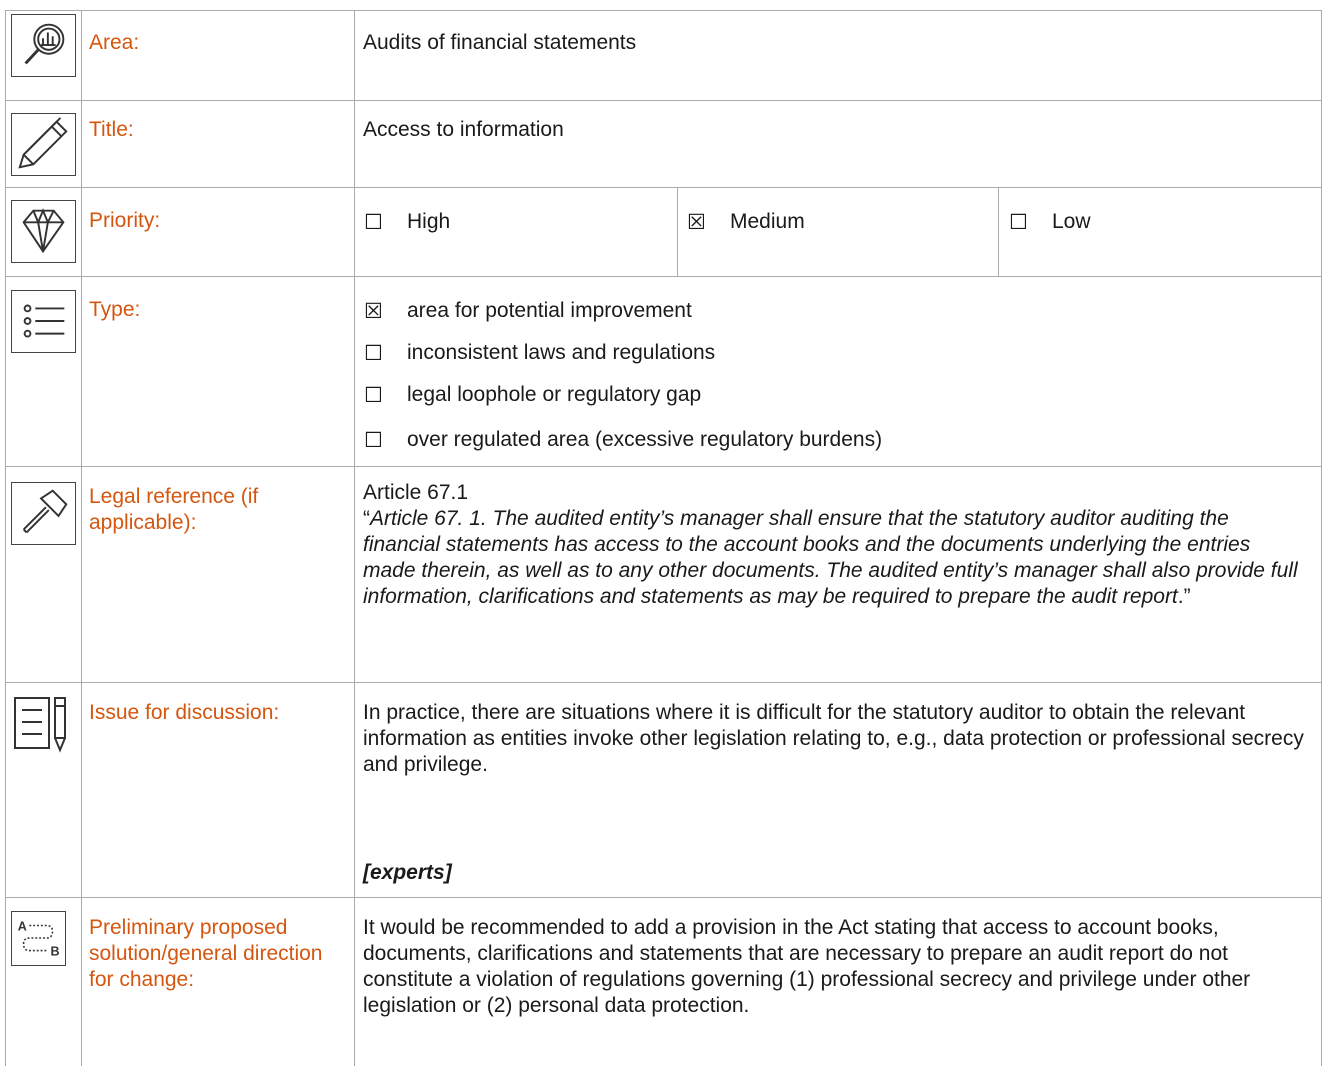 This screenshot has width=1322, height=1066. I want to click on type-option-text: legal loophole or regulatory gap, so click(554, 394).